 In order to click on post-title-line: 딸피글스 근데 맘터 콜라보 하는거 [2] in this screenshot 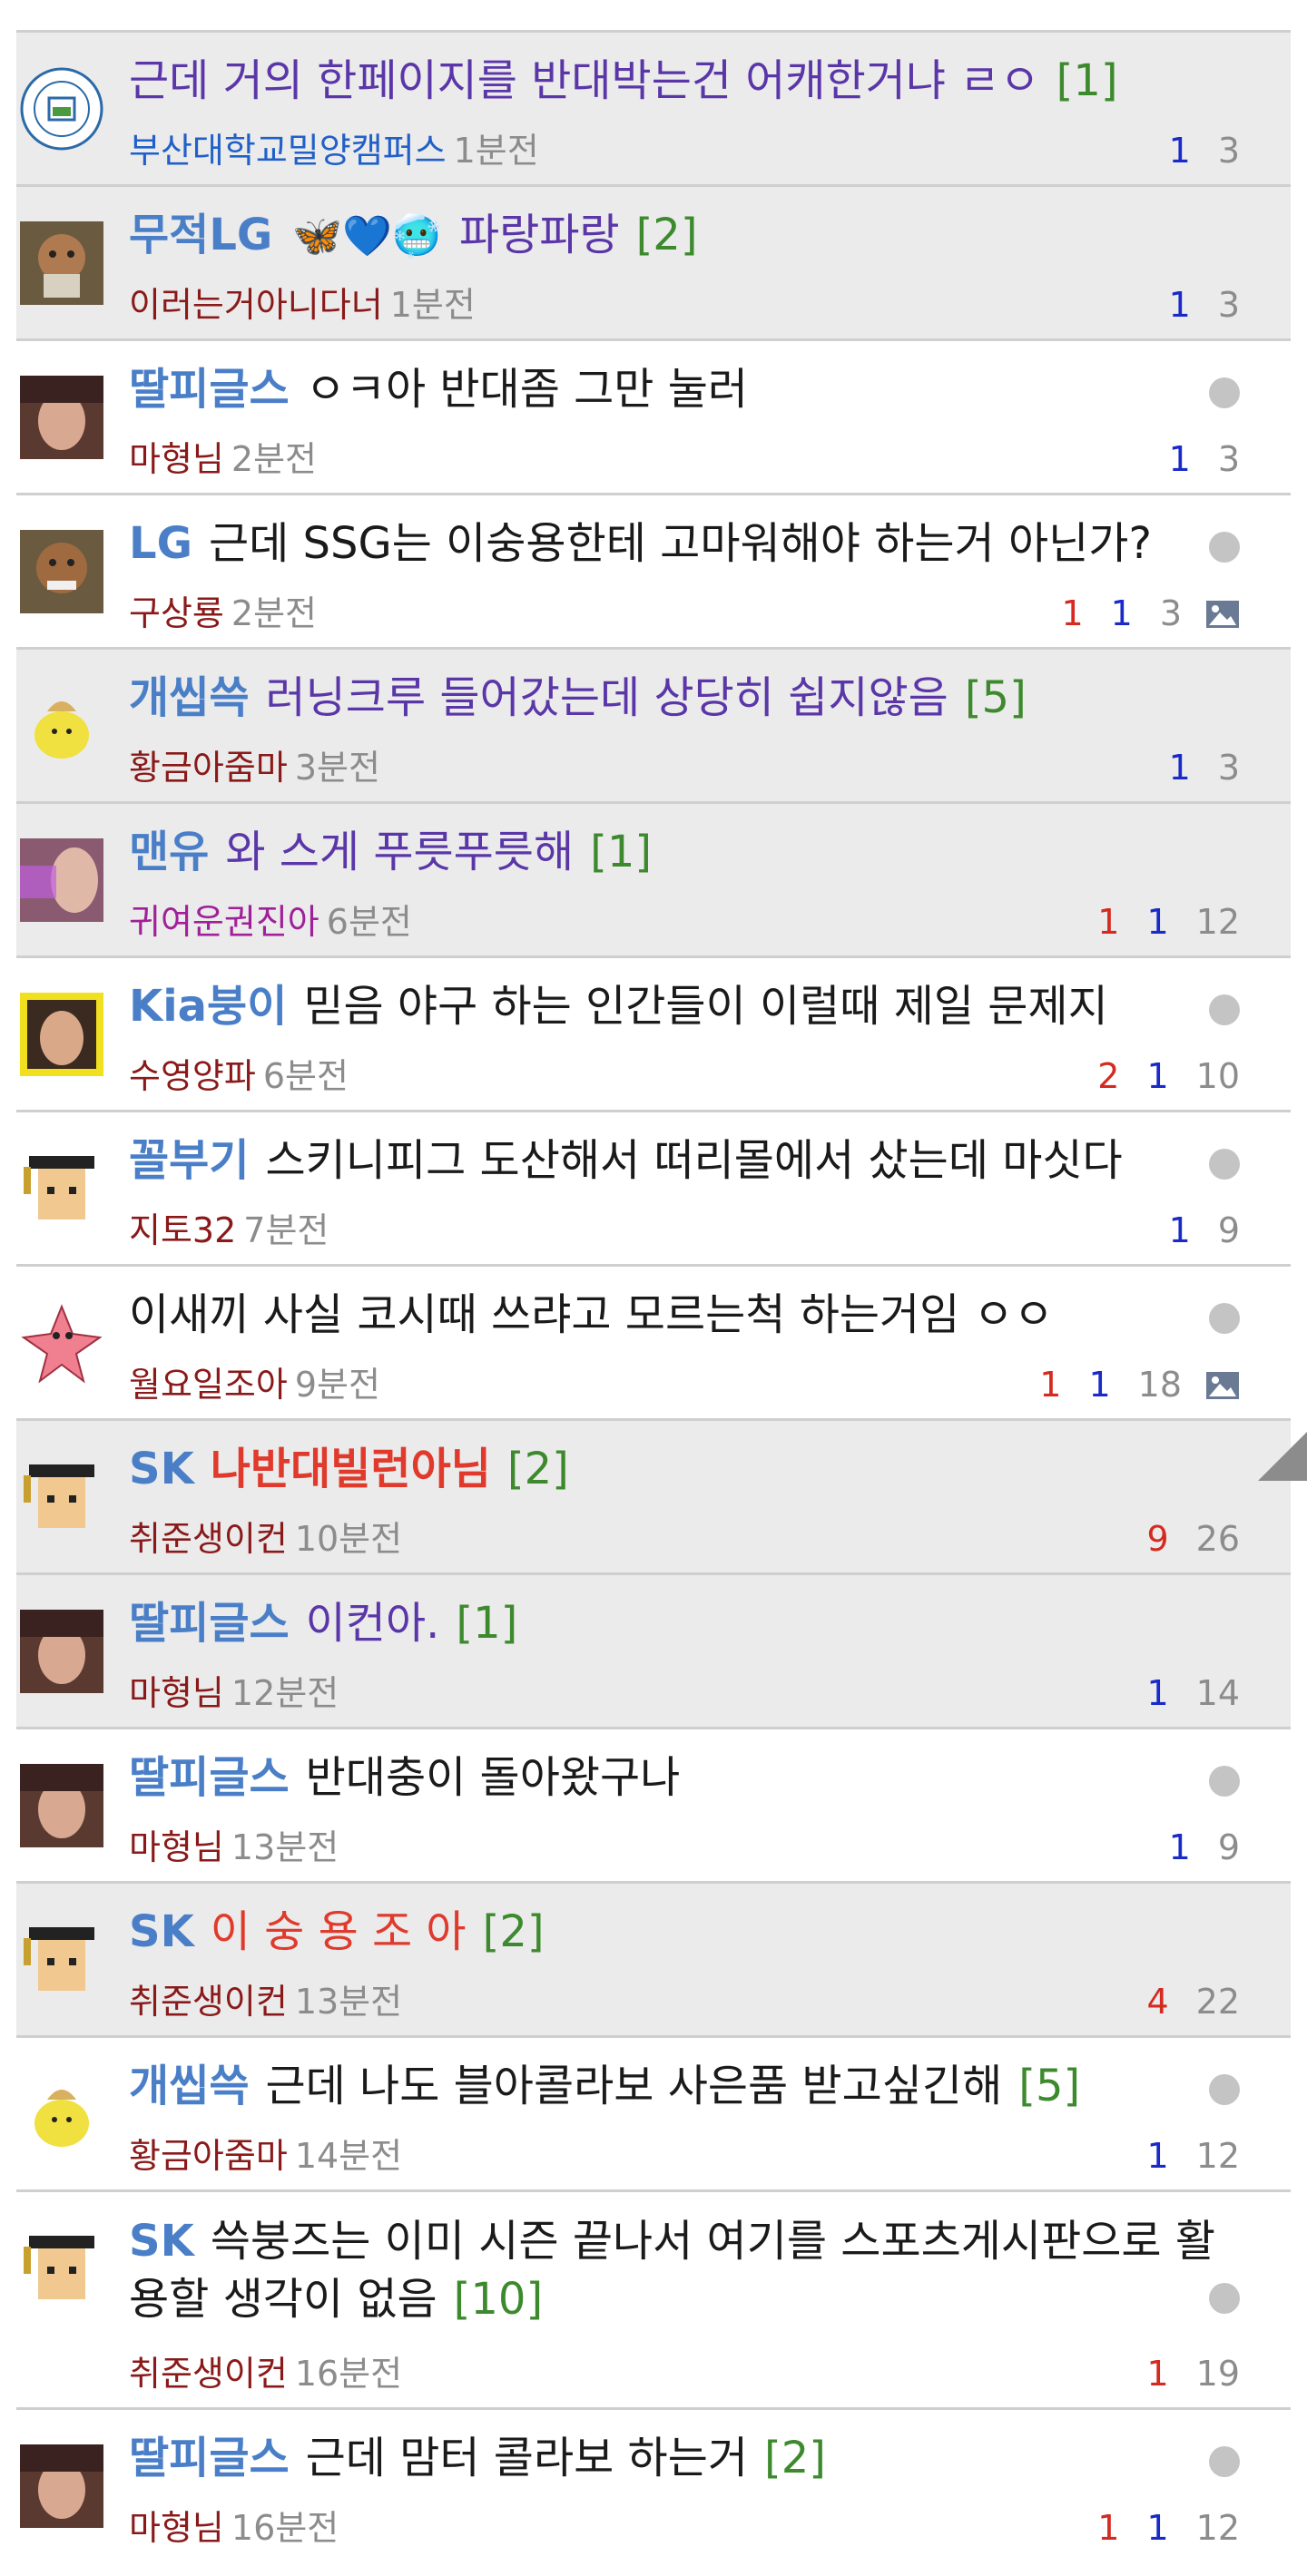, I will do `click(678, 2458)`.